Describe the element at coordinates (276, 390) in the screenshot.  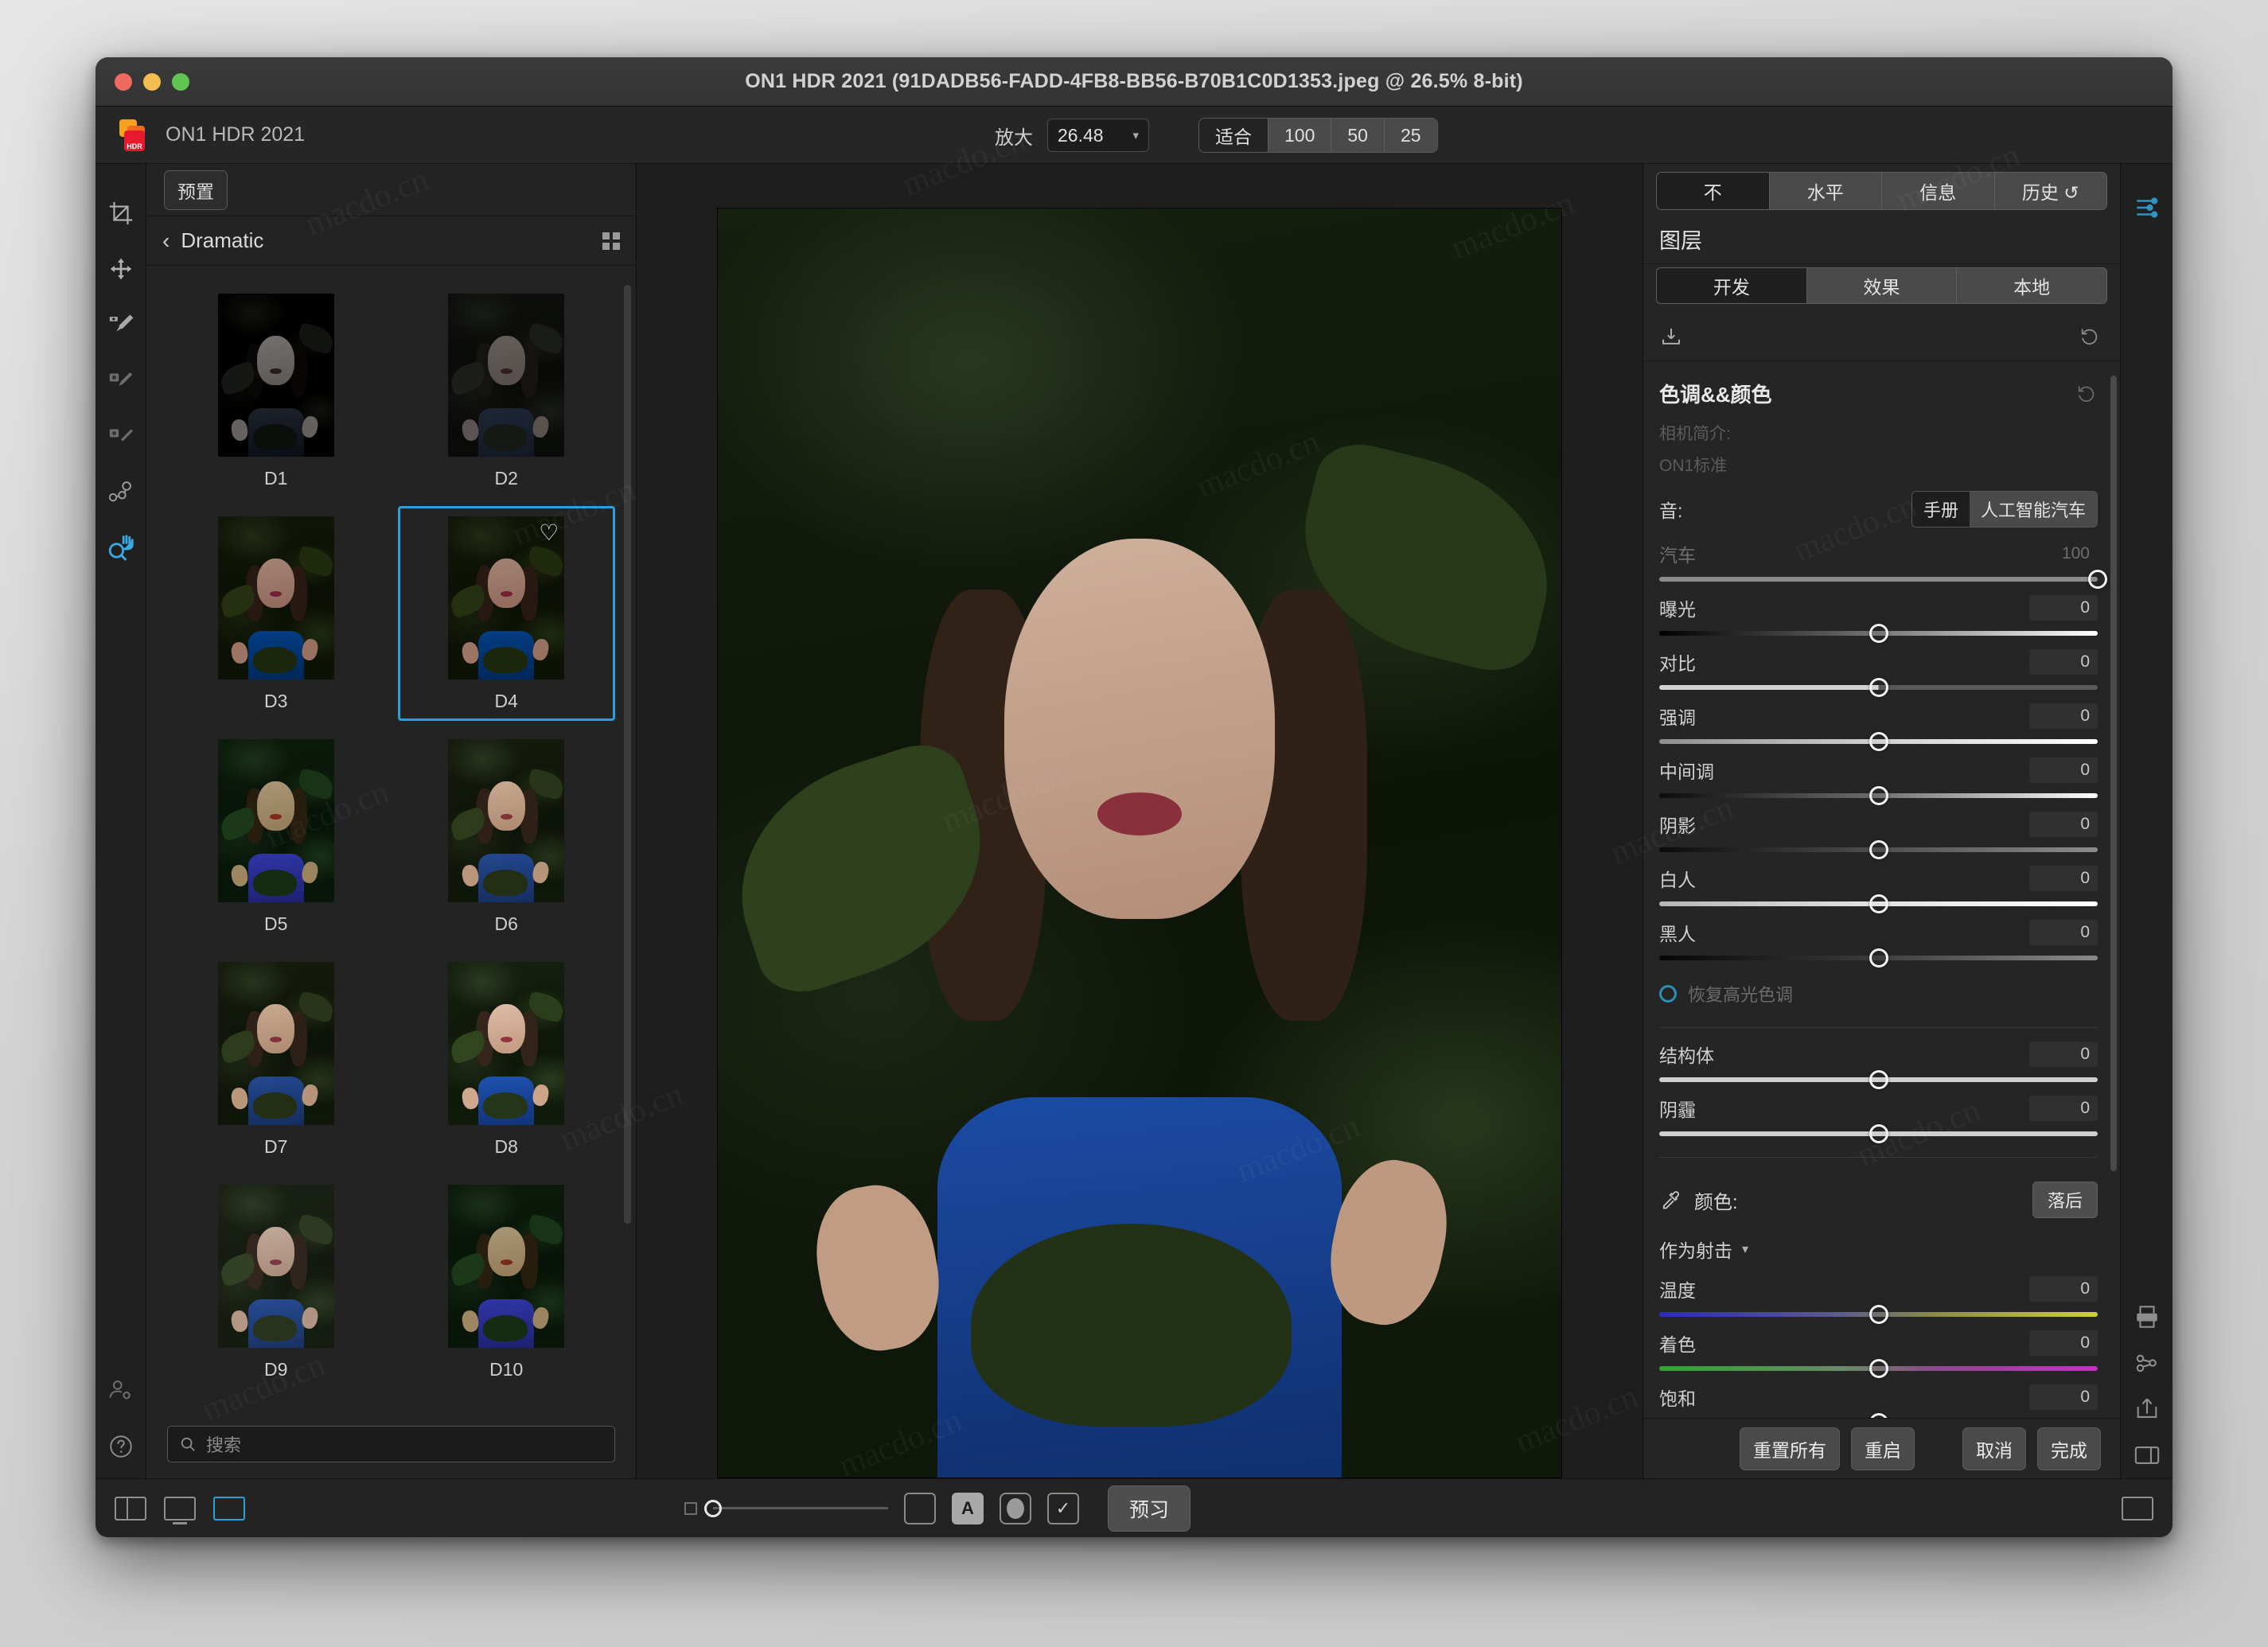
I see `preset-item-d1: D1` at that location.